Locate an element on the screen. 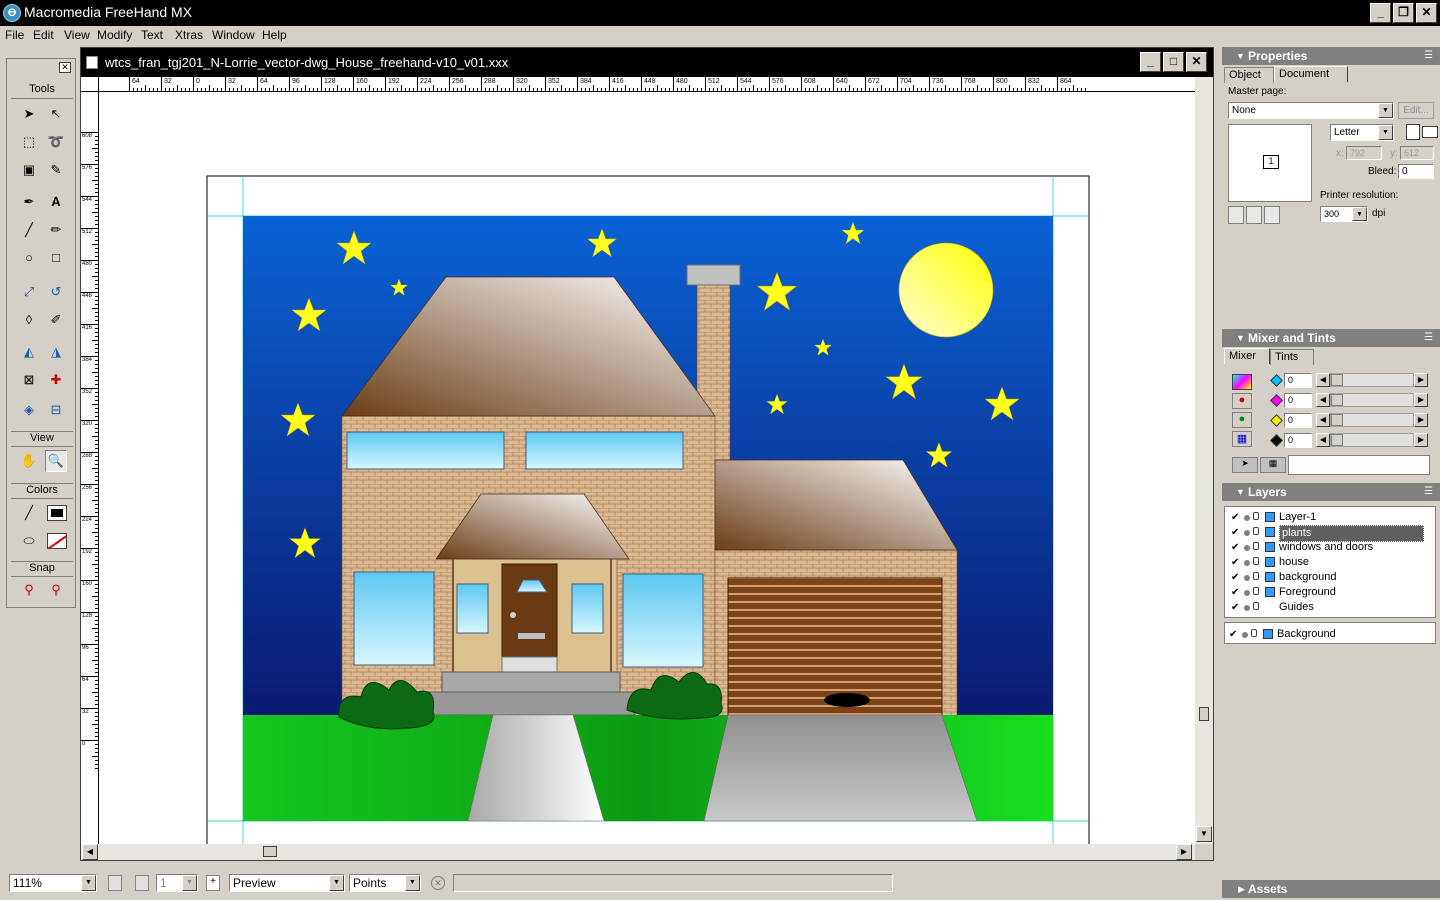 The height and width of the screenshot is (900, 1440). printer-resolution-select: 300 ▼ is located at coordinates (1344, 214).